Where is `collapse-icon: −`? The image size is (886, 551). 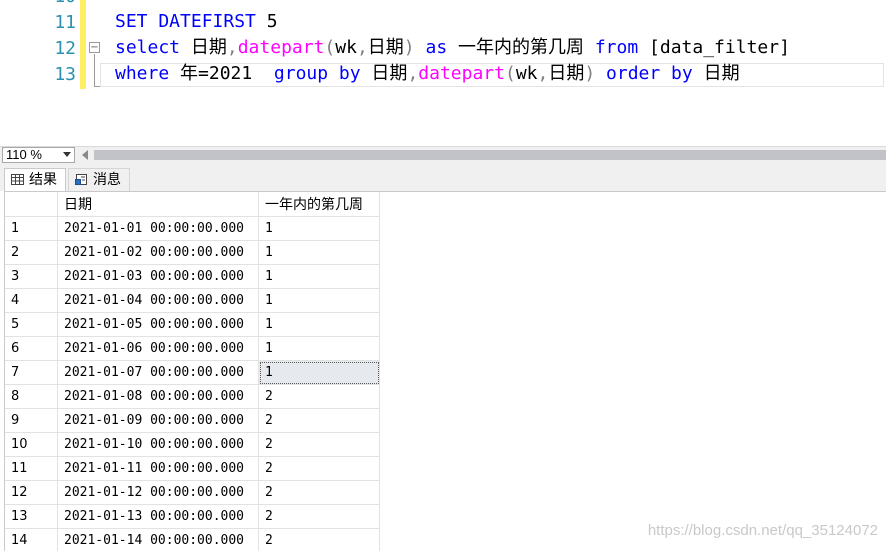 collapse-icon: − is located at coordinates (94, 47).